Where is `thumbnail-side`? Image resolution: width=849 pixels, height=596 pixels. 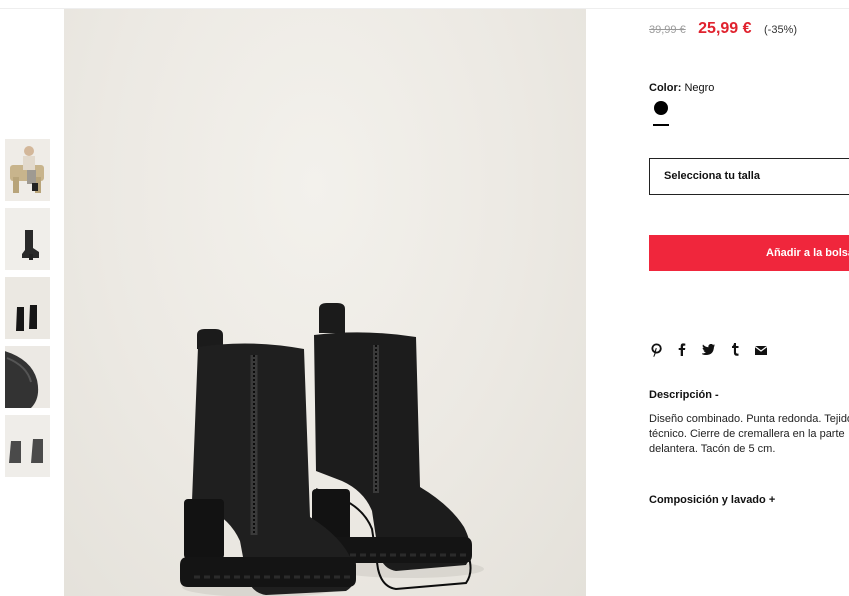
thumbnail-side is located at coordinates (27, 239).